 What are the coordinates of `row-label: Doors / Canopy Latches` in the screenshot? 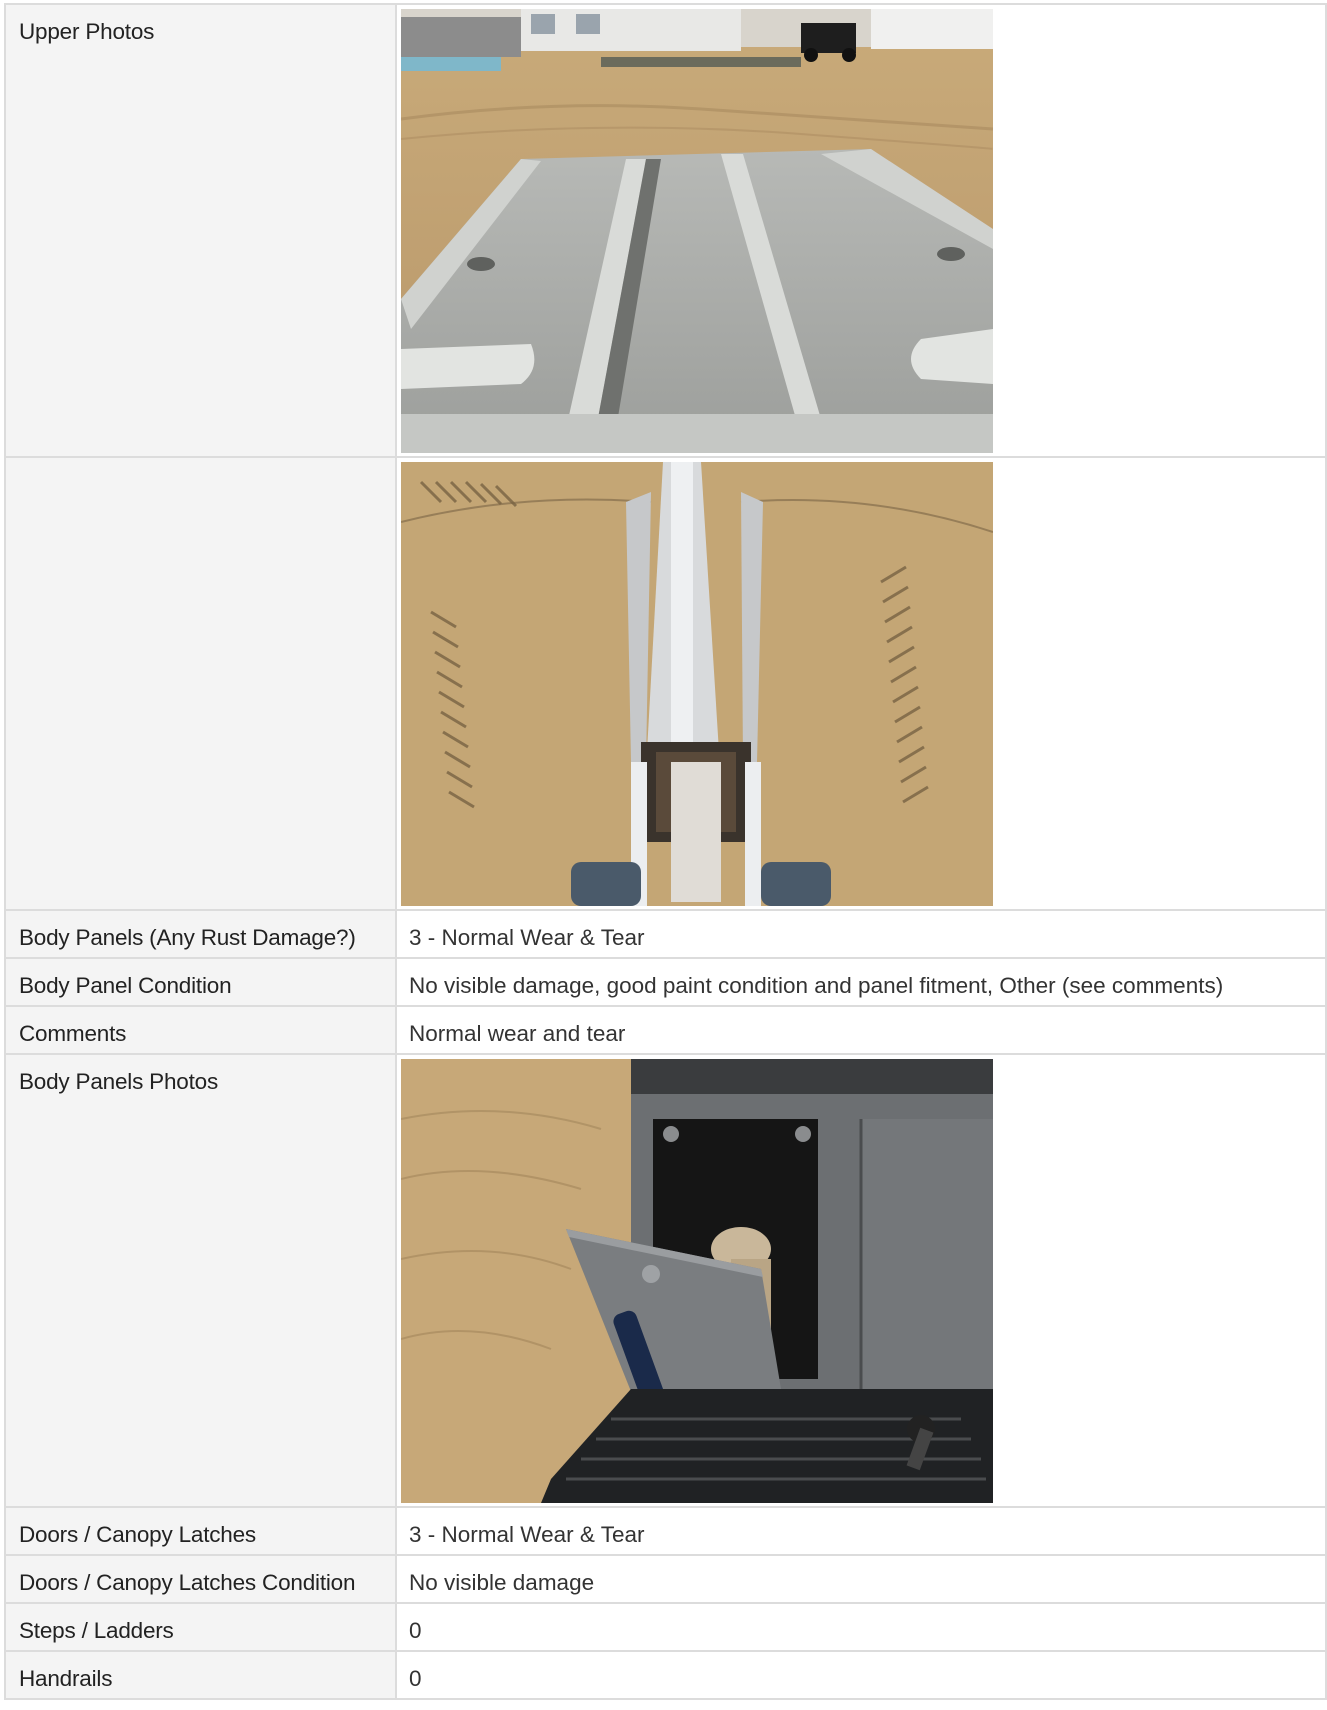 It's located at (200, 1531).